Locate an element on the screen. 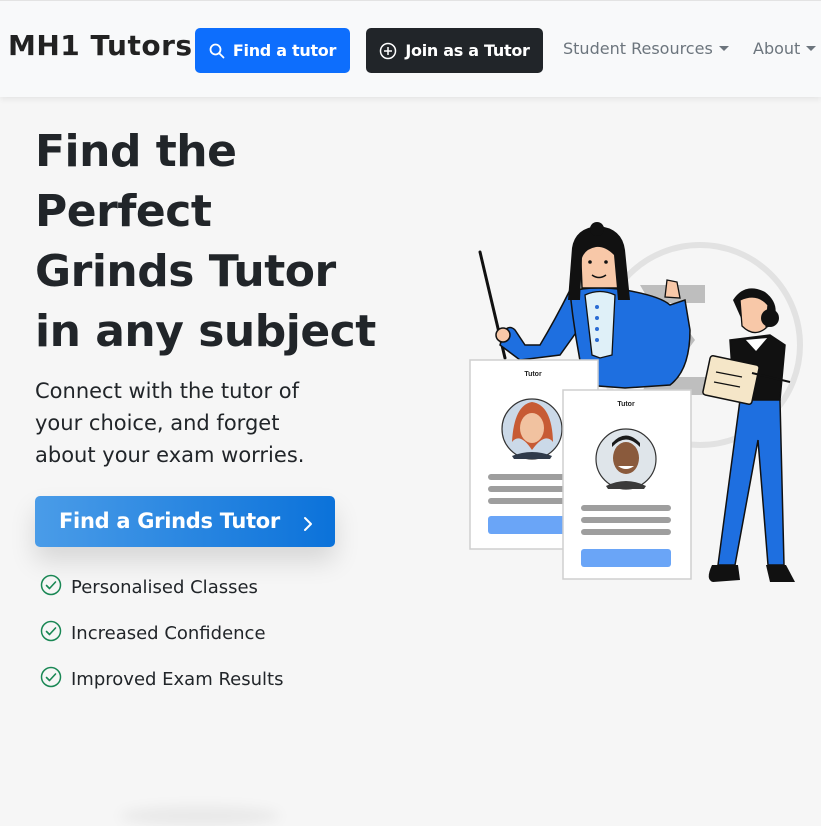 The height and width of the screenshot is (826, 821). join-tutor-button: Join as a Tutor is located at coordinates (454, 50).